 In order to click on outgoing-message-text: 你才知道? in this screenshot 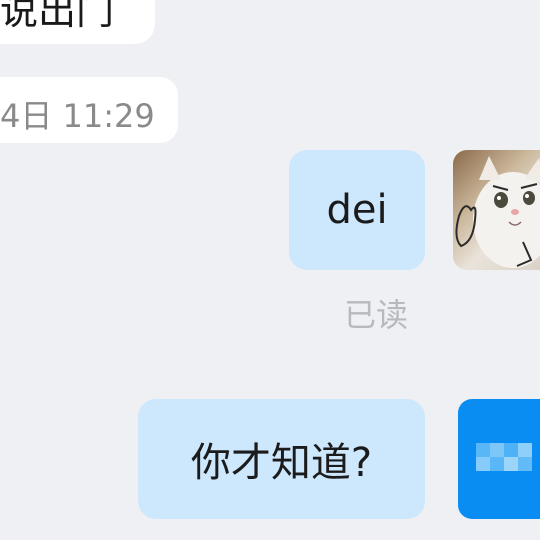, I will do `click(281, 463)`.